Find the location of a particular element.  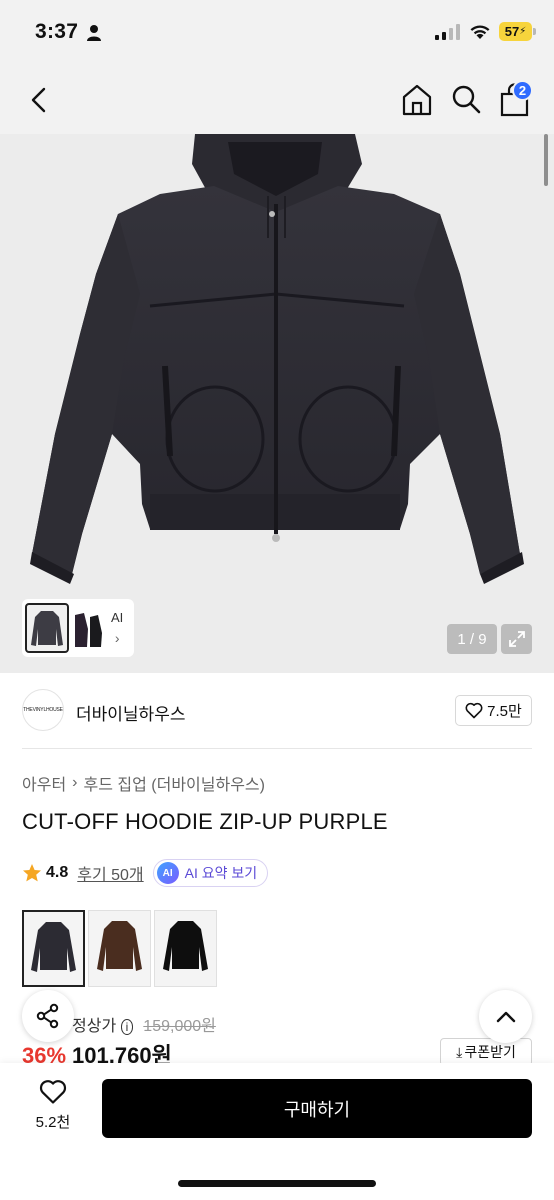

app-header is located at coordinates (277, 100).